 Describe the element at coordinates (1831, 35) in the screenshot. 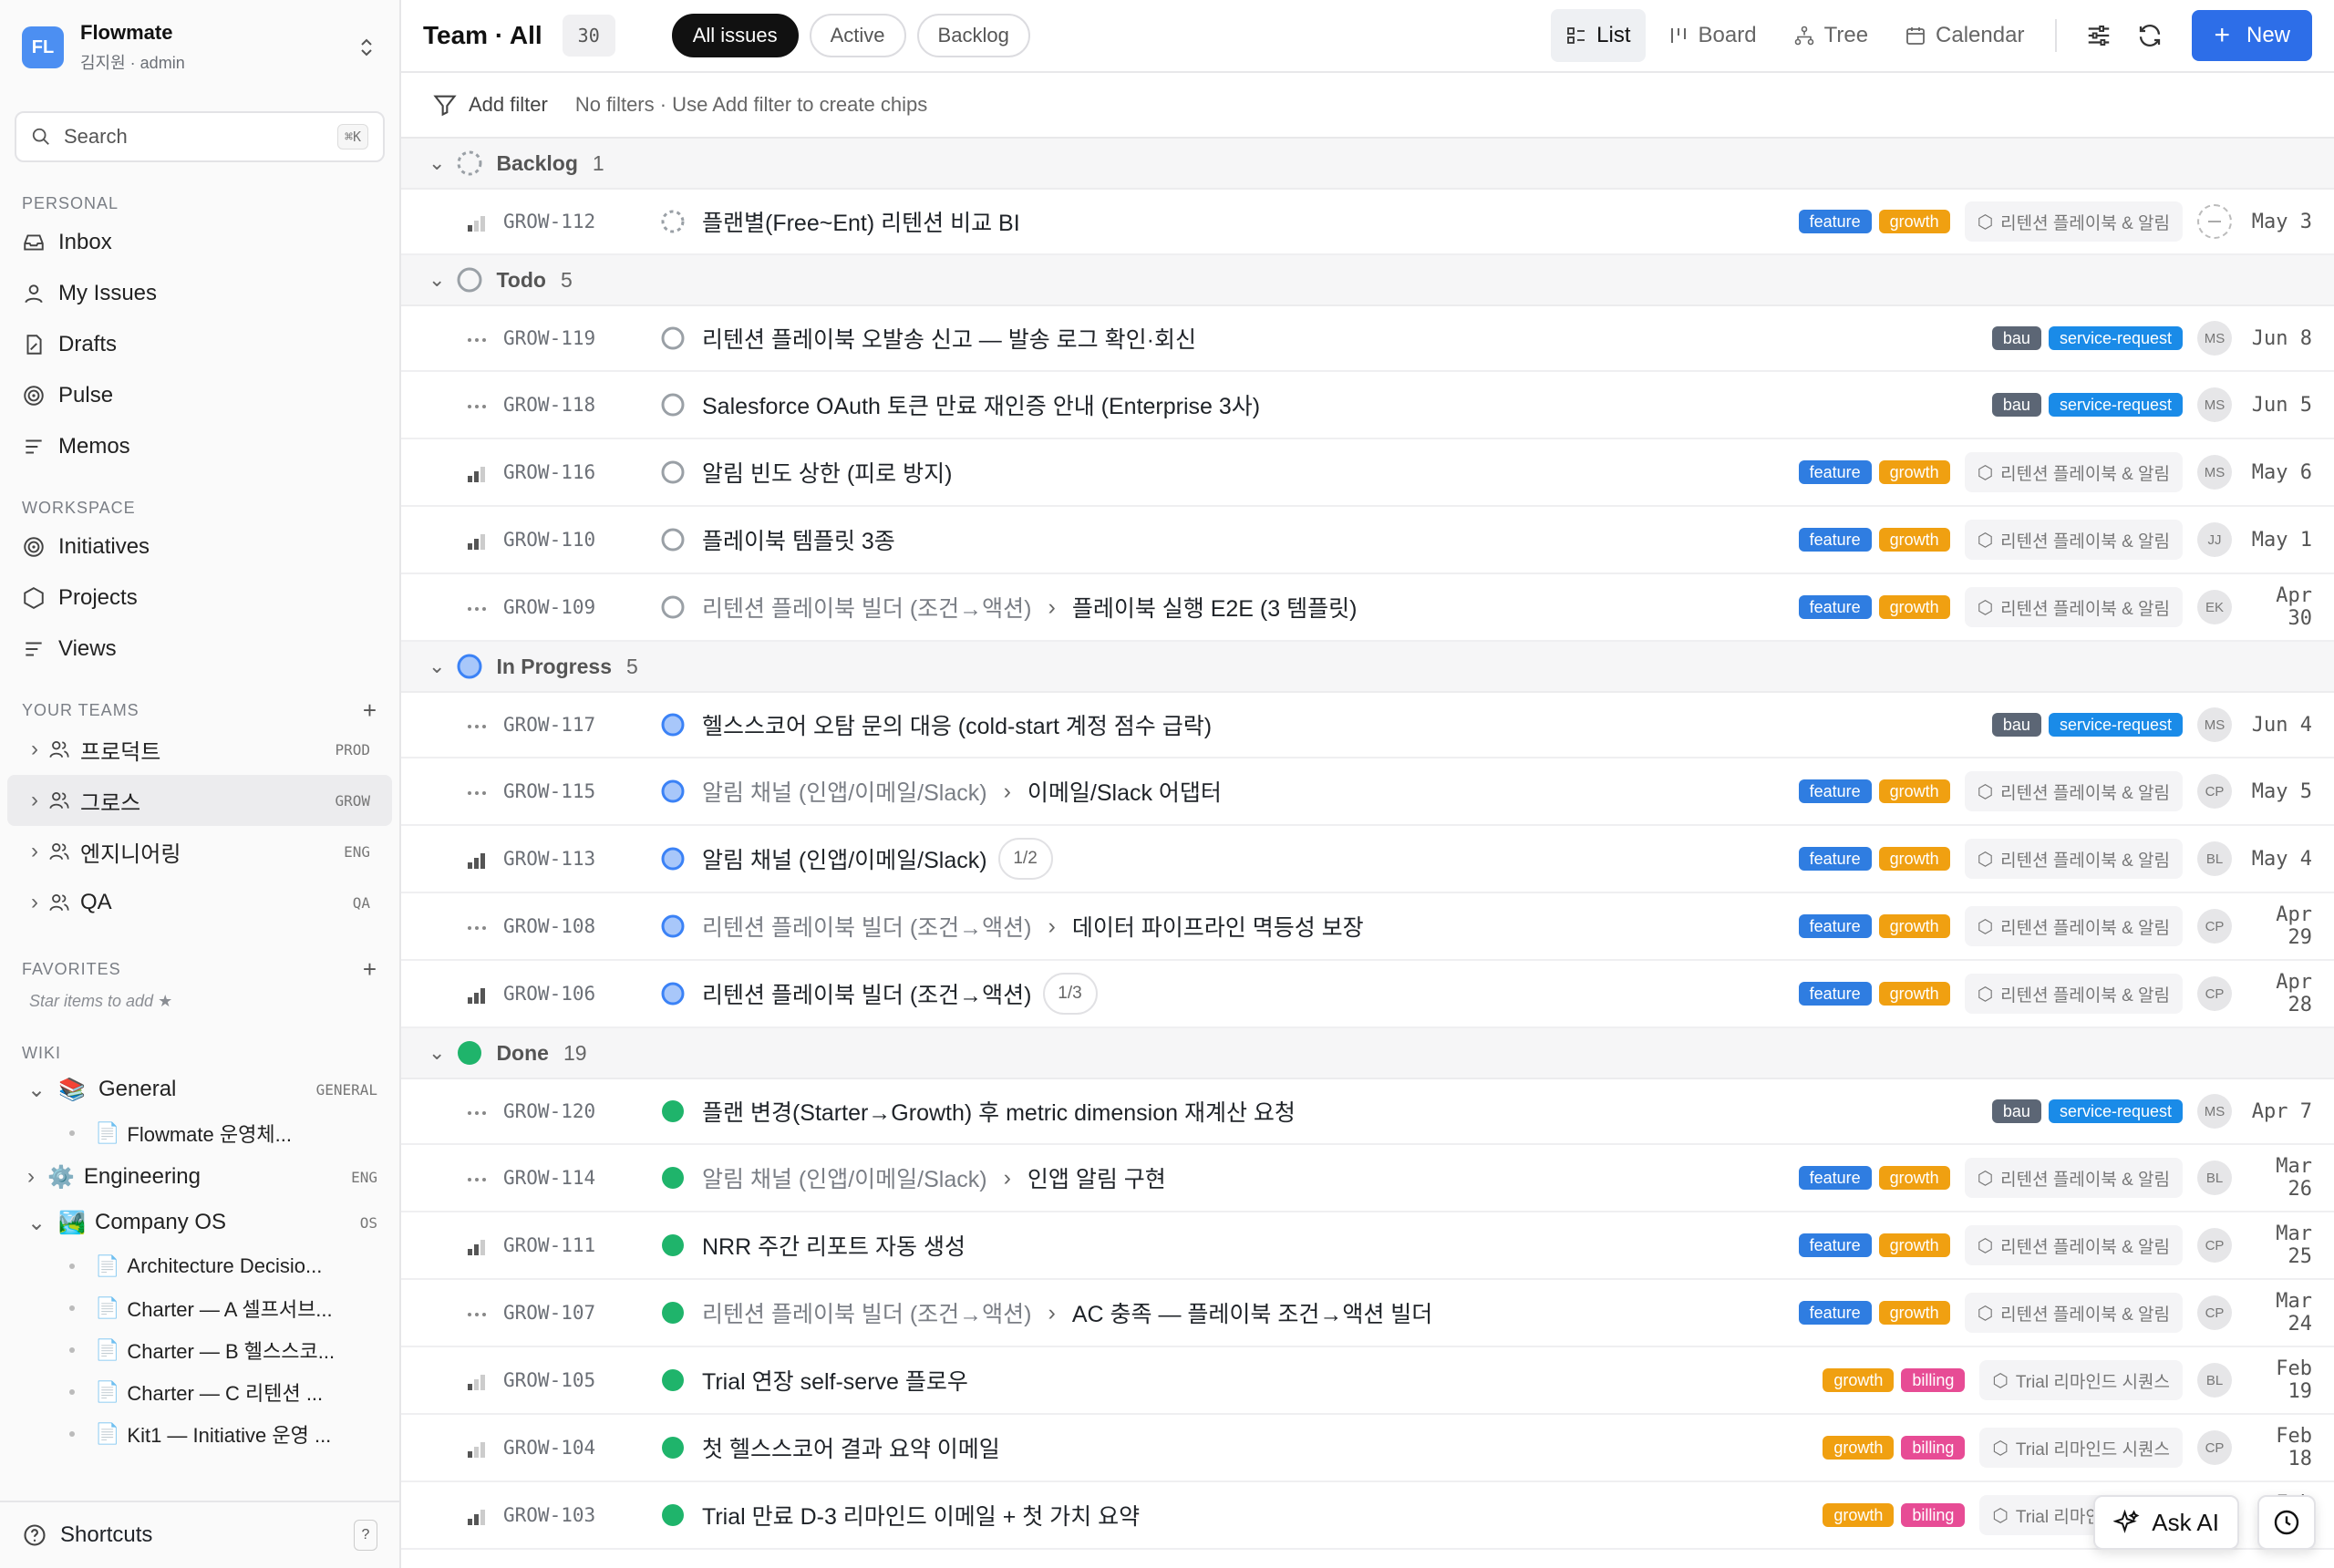

I see `view-tree-button: Tree` at that location.